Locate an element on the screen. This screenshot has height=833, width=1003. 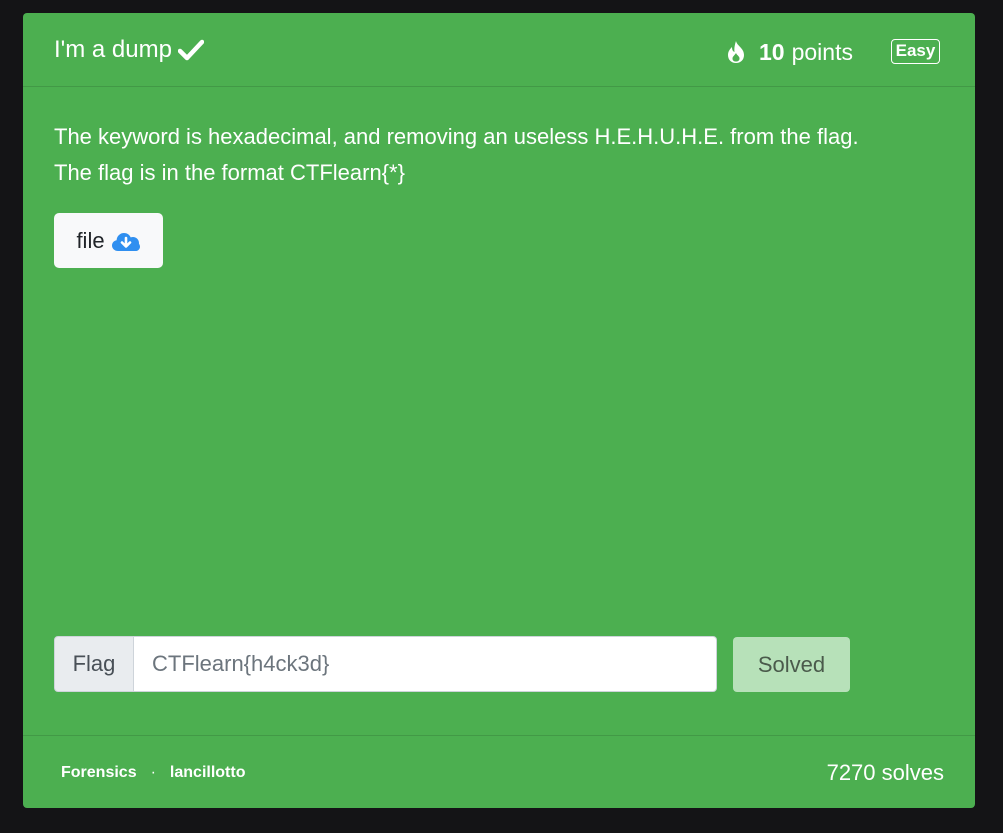
challenge-meta: Forensics · lancillotto is located at coordinates (153, 773).